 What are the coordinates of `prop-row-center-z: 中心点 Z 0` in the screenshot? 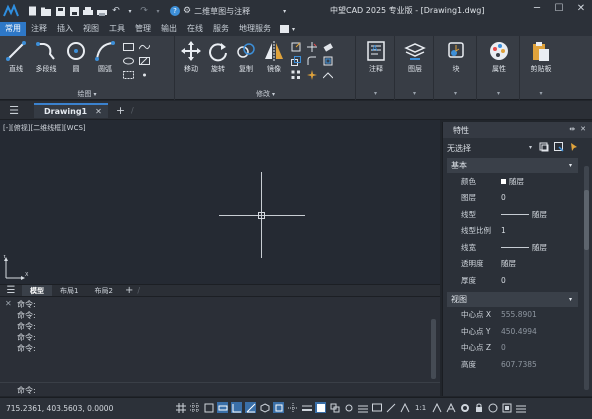 It's located at (512, 348).